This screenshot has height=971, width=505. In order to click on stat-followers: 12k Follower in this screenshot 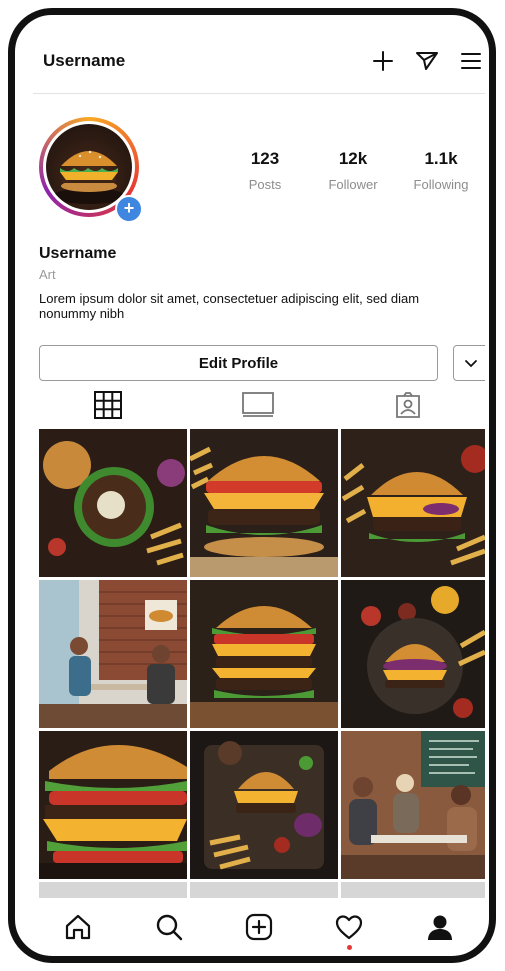, I will do `click(353, 174)`.